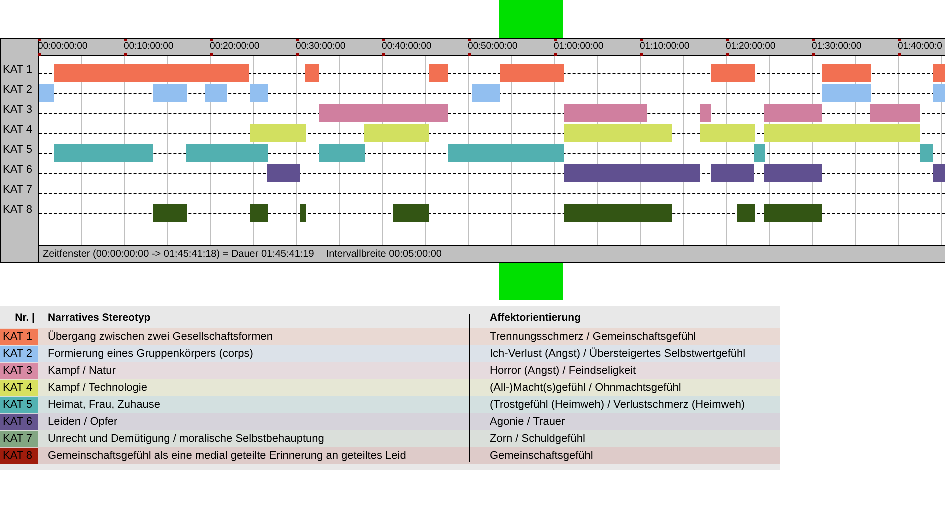 The height and width of the screenshot is (530, 945). Describe the element at coordinates (97, 388) in the screenshot. I see `table-cell-text: Kampf / Technologie` at that location.